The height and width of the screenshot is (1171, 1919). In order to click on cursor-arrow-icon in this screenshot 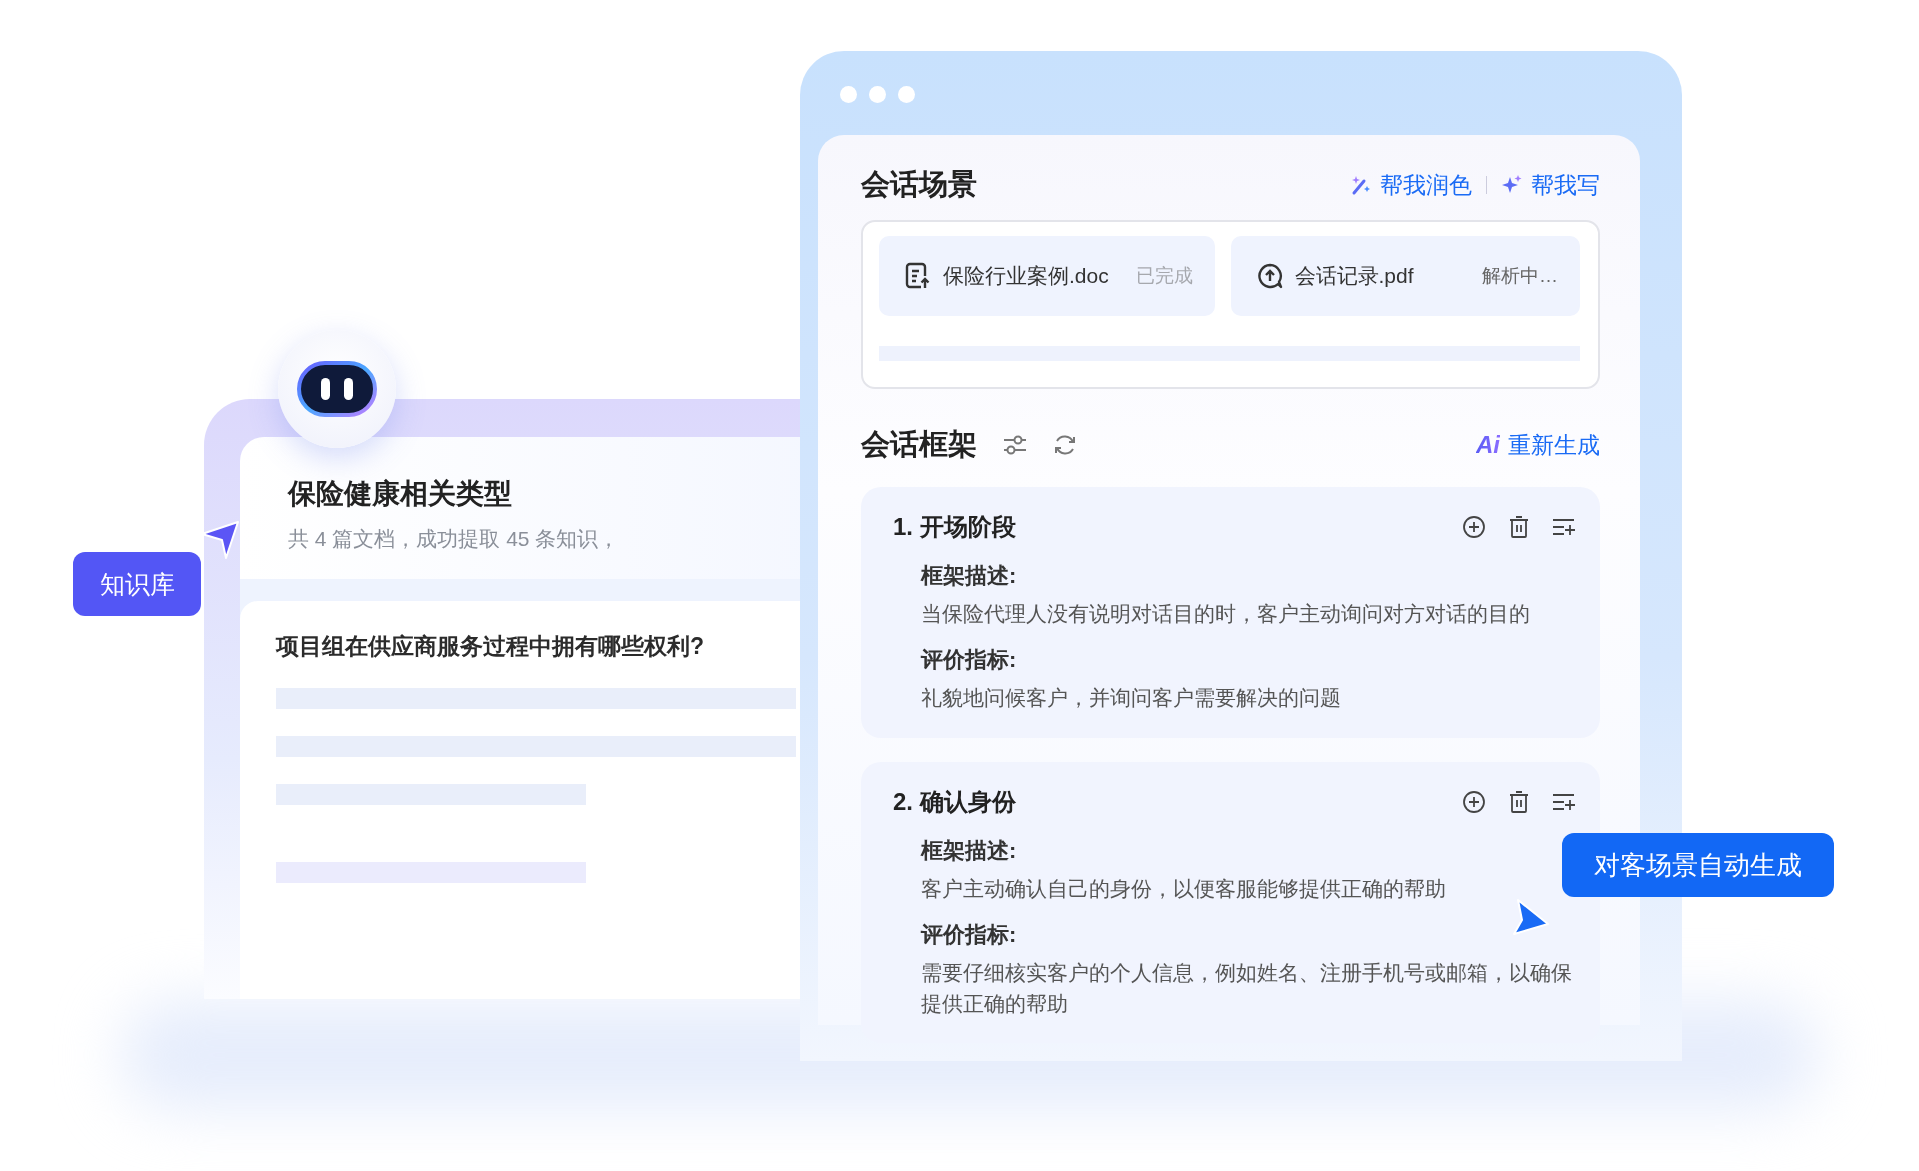, I will do `click(1530, 918)`.